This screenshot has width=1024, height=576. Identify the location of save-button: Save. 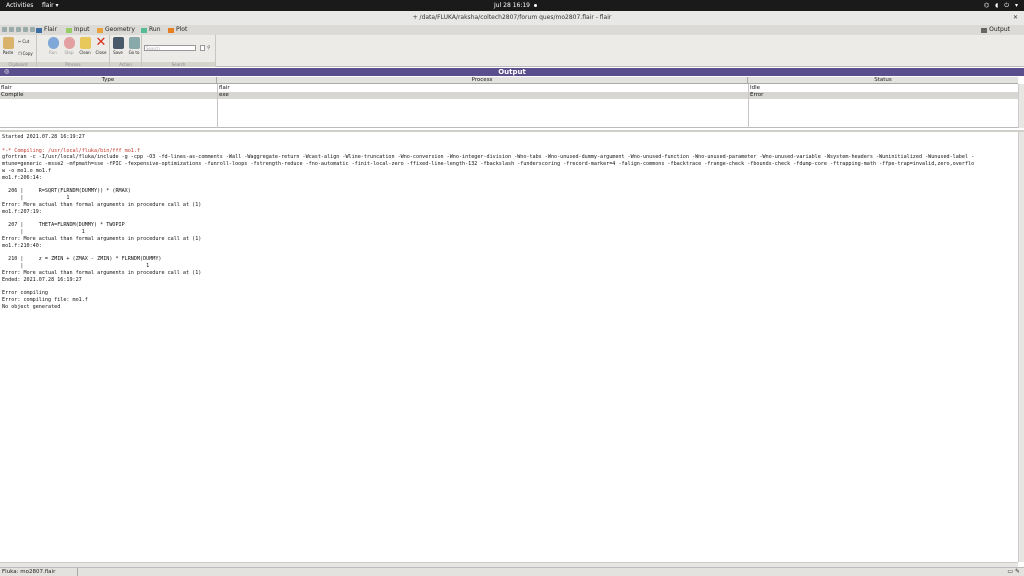
(118, 46).